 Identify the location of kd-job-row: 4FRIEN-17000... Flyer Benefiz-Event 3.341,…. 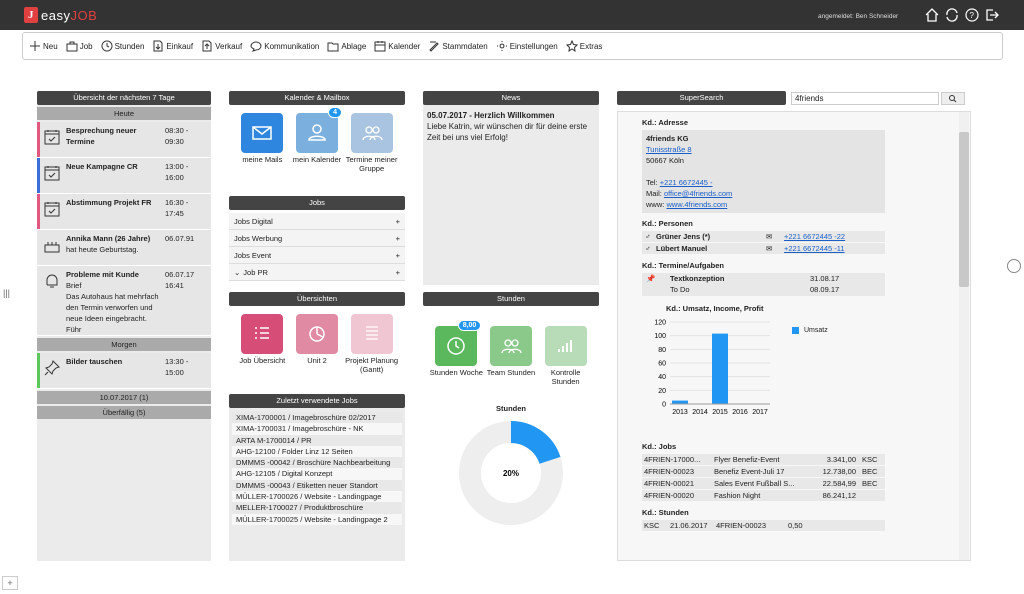
(763, 460).